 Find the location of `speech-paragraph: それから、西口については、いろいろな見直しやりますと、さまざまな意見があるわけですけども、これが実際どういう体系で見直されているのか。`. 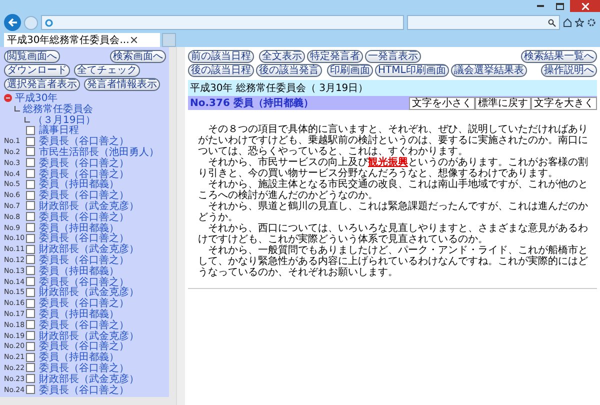

speech-paragraph: それから、西口については、いろいろな見直しやりますと、さまざまな意見があるわけですけども、これが実際どういう体系で見直されているのか。 is located at coordinates (393, 234).